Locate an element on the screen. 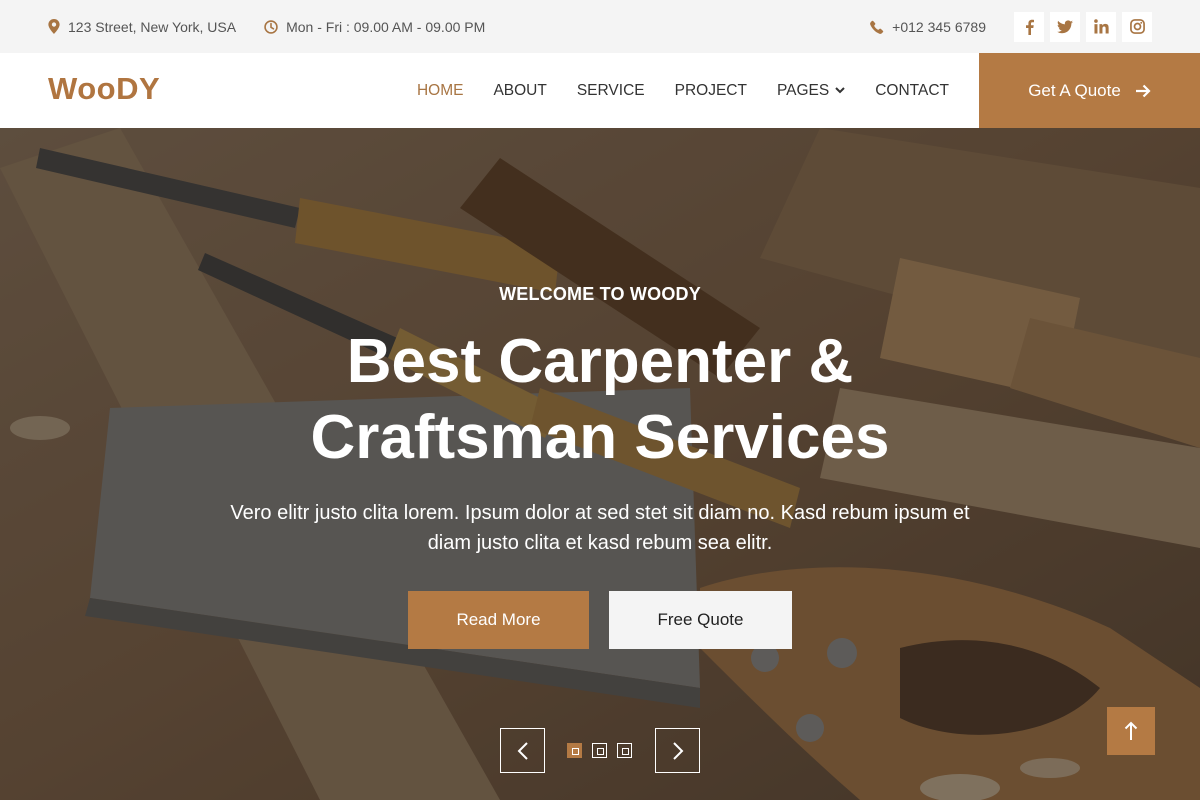 The height and width of the screenshot is (800, 1200). carousel-prev-button is located at coordinates (522, 750).